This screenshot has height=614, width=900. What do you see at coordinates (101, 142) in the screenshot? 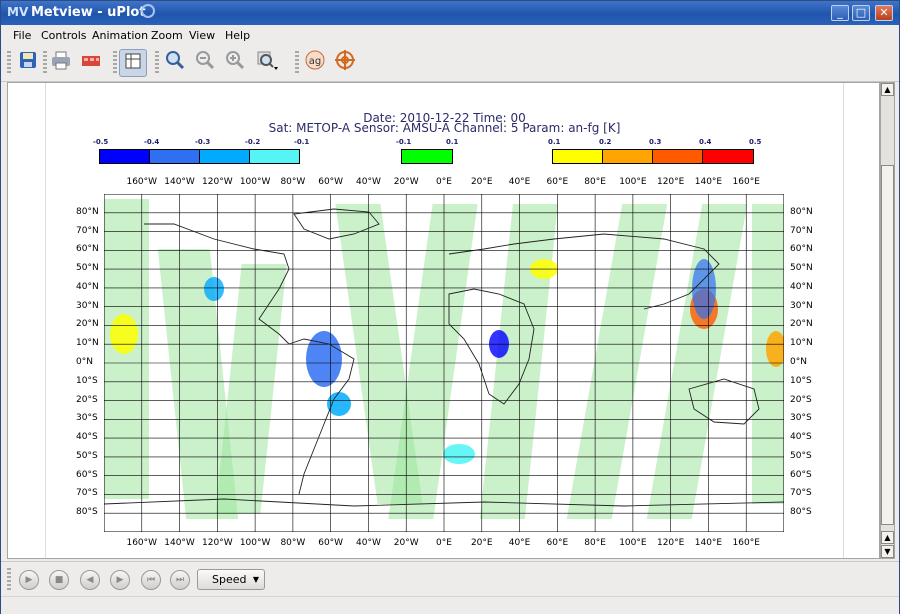
I see `legend-label: -0.5` at bounding box center [101, 142].